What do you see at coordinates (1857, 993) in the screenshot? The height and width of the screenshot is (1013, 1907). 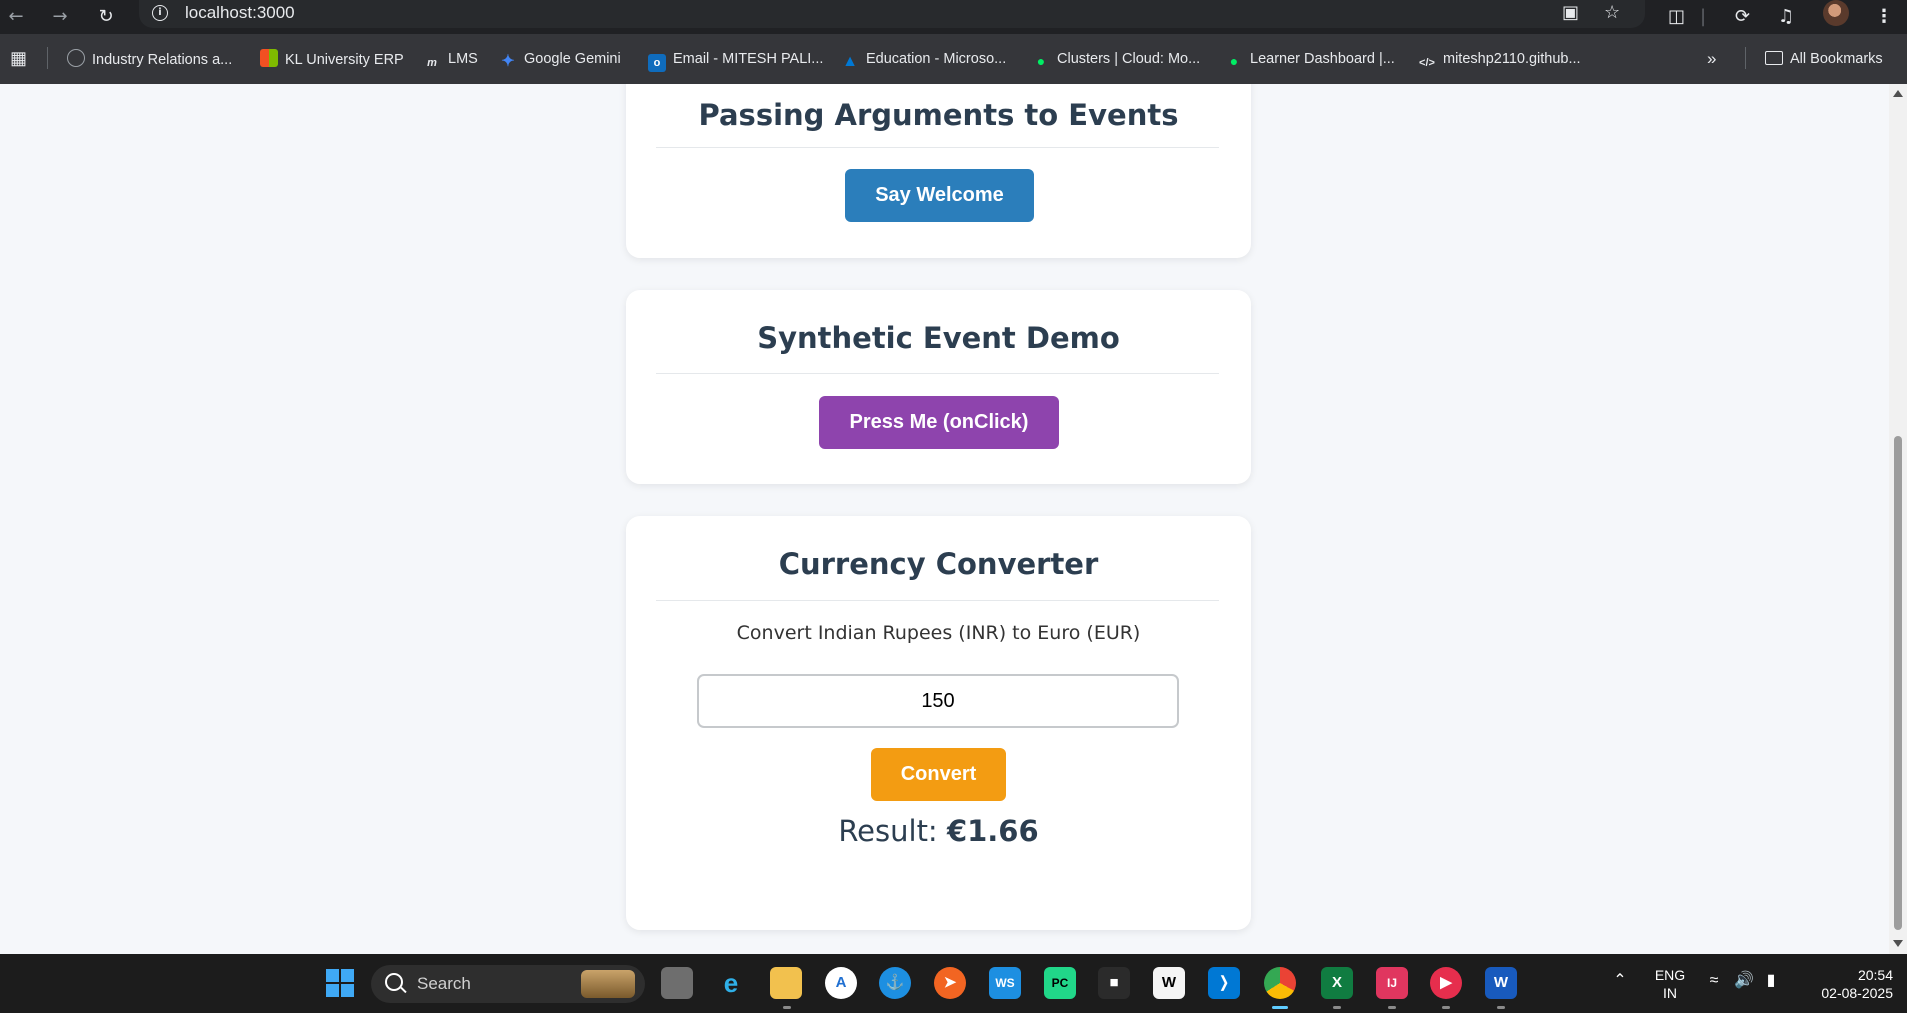 I see `clock-date: 02-08-2025` at bounding box center [1857, 993].